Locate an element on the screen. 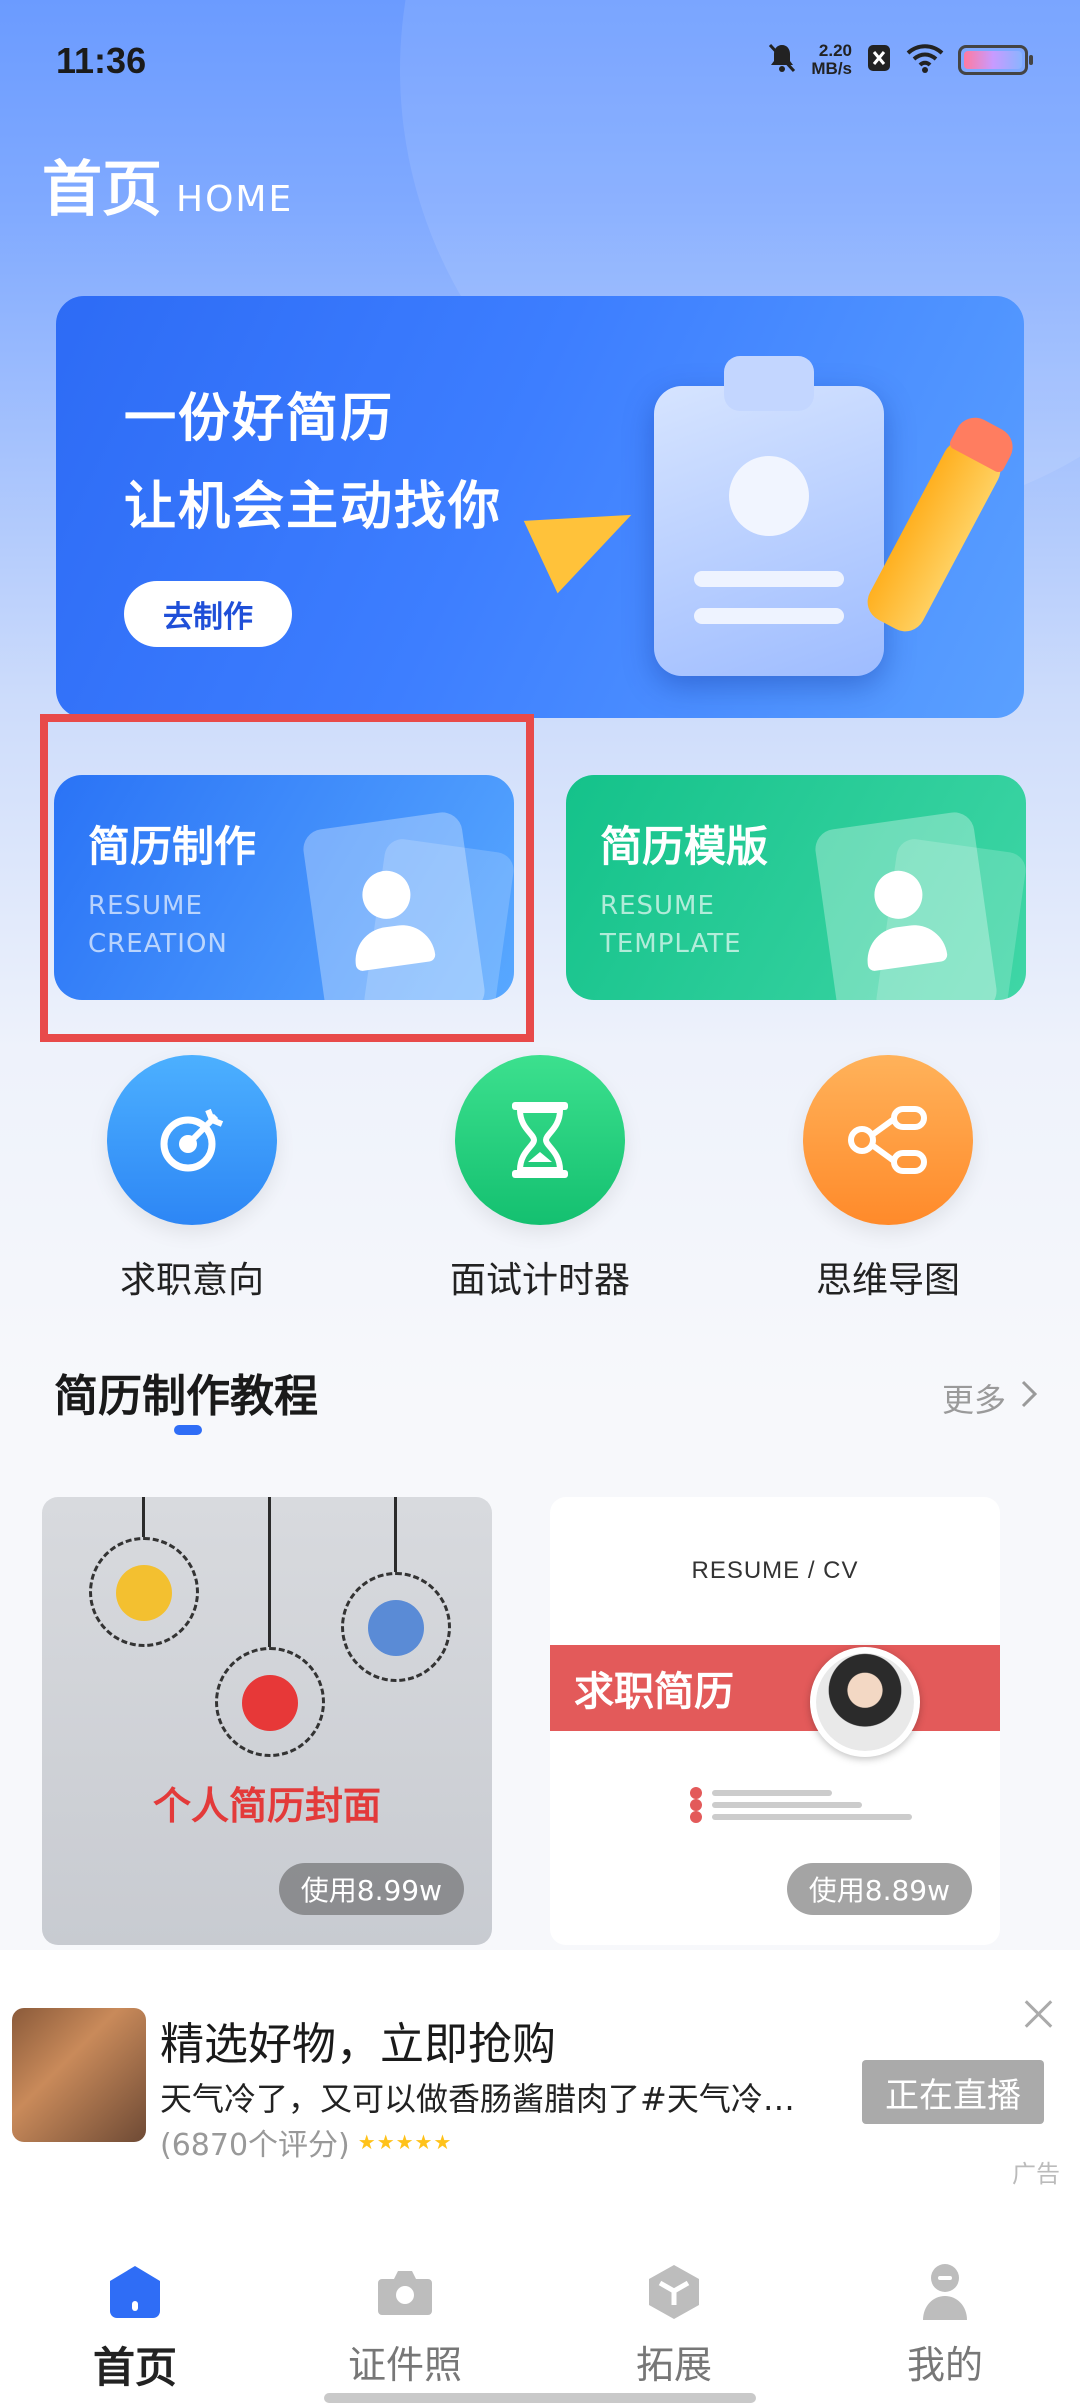 The image size is (1080, 2408). status-time: 11:36 is located at coordinates (101, 60).